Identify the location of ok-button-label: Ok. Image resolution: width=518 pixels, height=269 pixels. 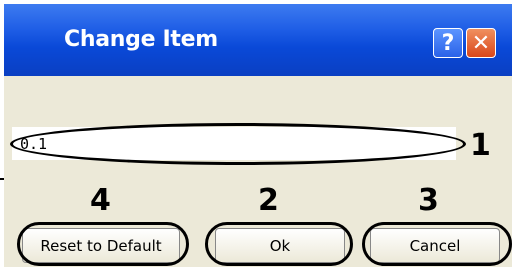
(280, 245).